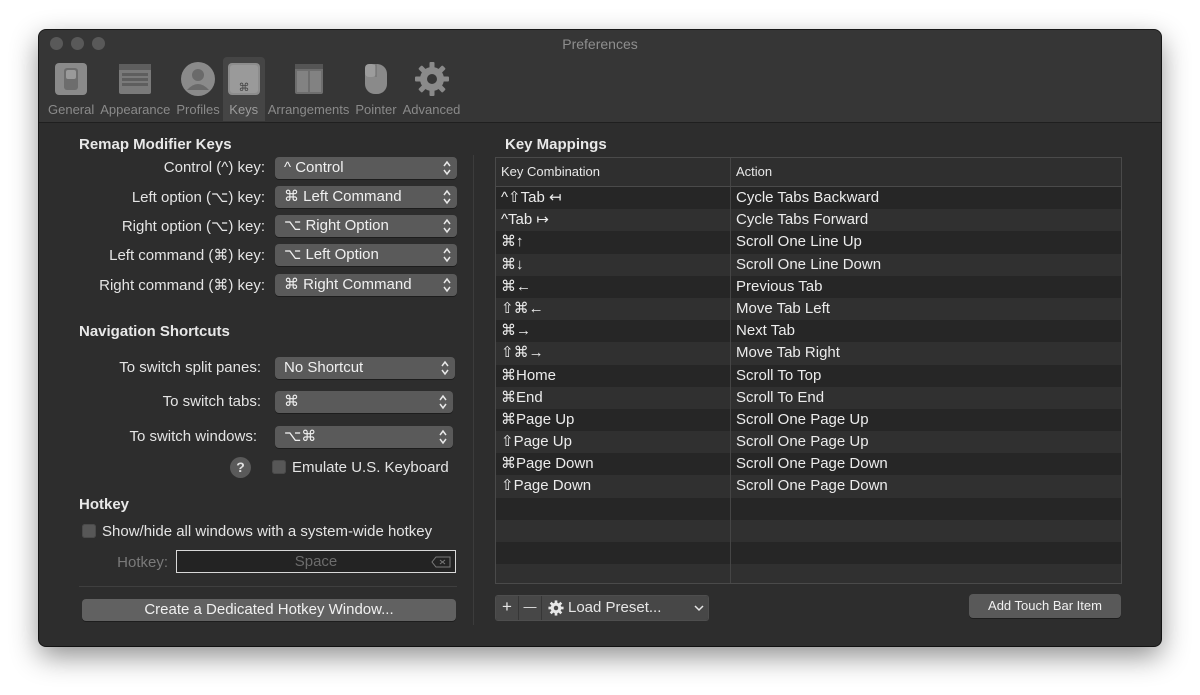 This screenshot has width=1200, height=695. What do you see at coordinates (808, 442) in the screenshot?
I see `table-row: ⇧Page Up Scroll One Page Up` at bounding box center [808, 442].